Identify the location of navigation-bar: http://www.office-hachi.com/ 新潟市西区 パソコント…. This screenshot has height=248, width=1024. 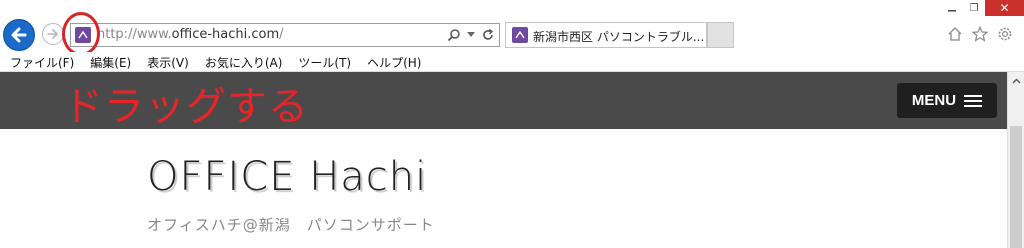
(512, 34).